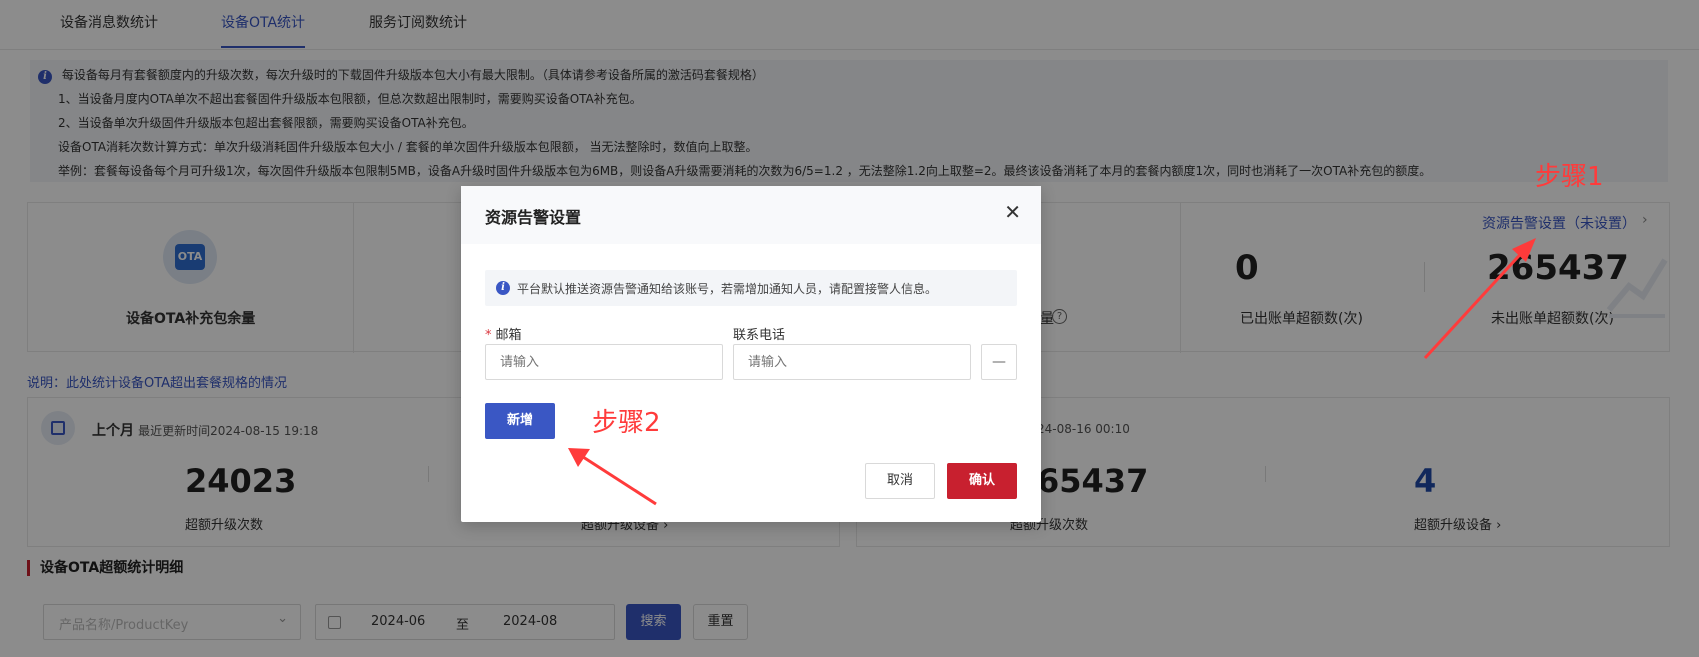 Image resolution: width=1699 pixels, height=657 pixels. I want to click on arrow-head, so click(579, 457).